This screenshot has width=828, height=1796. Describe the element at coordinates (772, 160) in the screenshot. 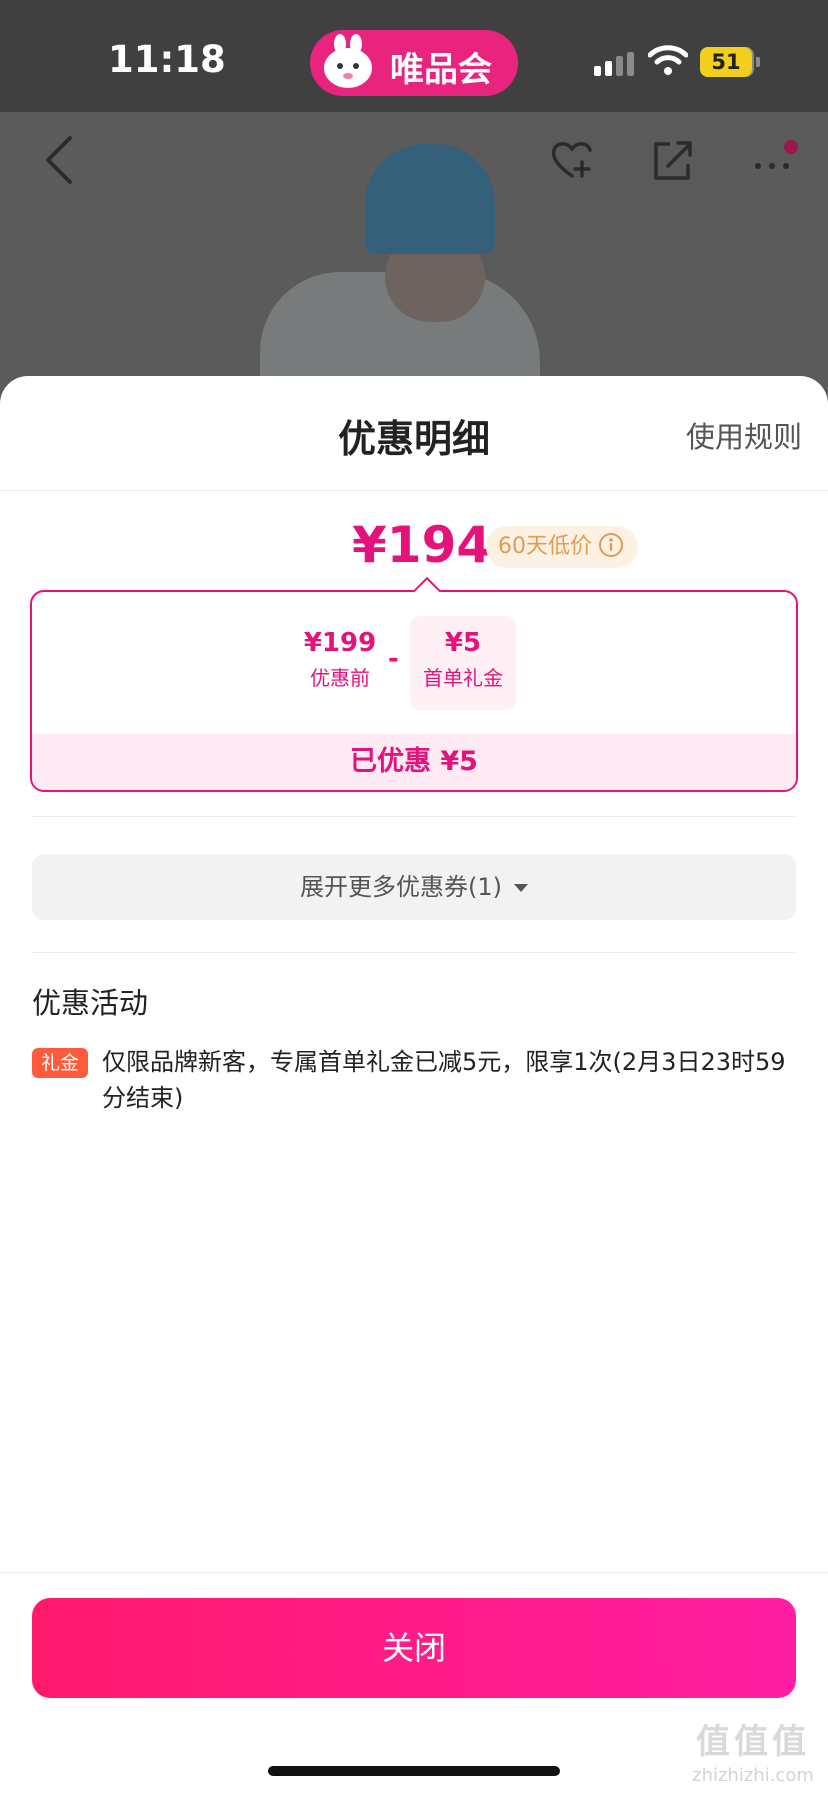

I see `more-button` at that location.